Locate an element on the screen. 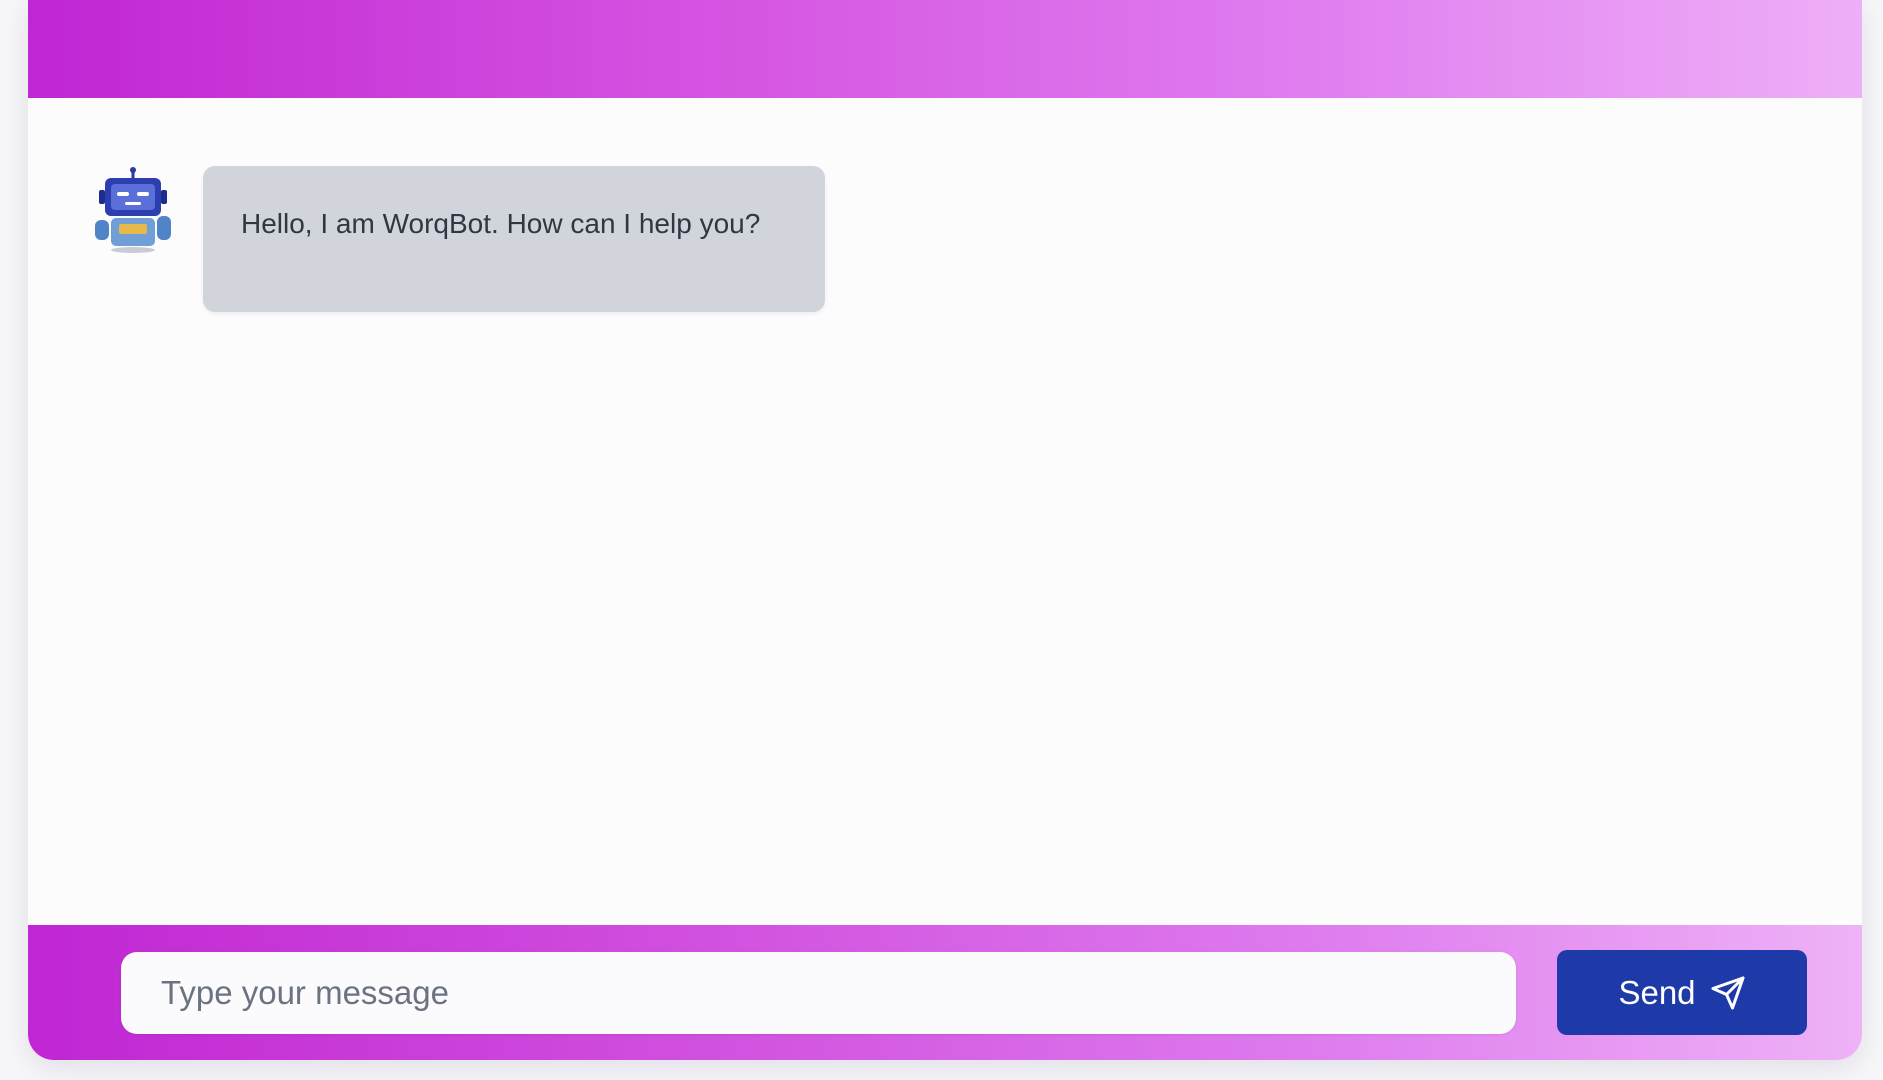 The height and width of the screenshot is (1080, 1883). message-input is located at coordinates (818, 993).